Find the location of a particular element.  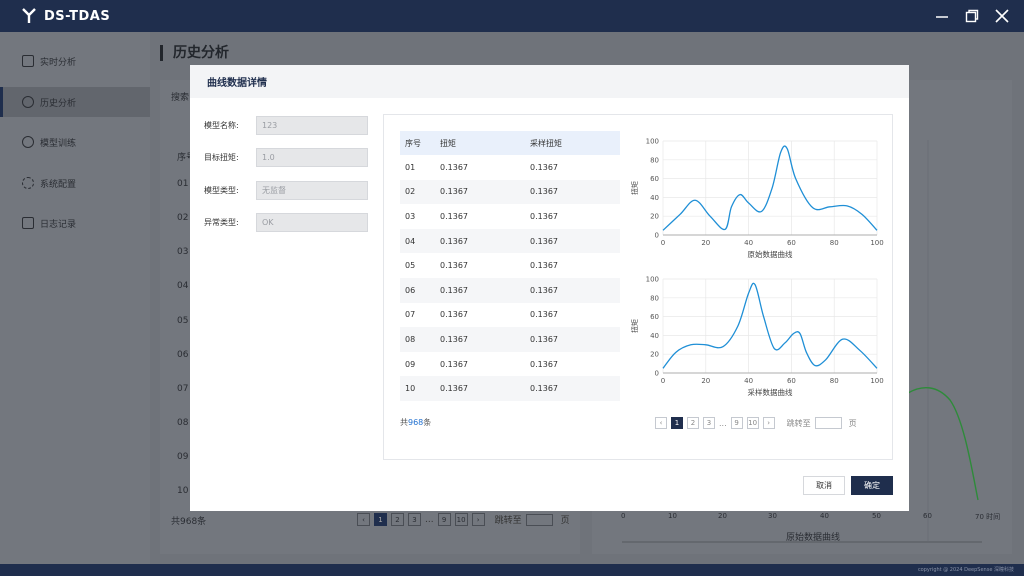

x-tick-label: 20 is located at coordinates (705, 243).